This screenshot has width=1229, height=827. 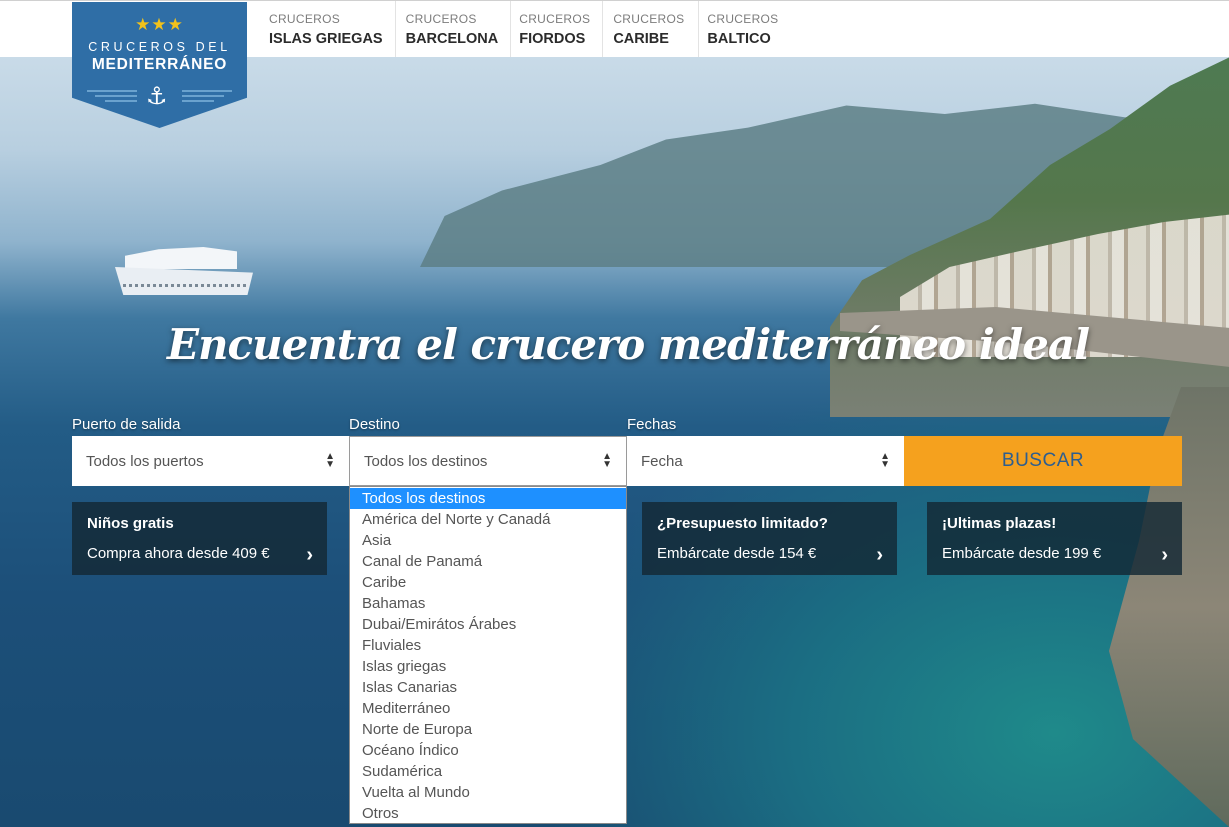 What do you see at coordinates (1054, 538) in the screenshot?
I see `promo-ultimas-plazas: ¡Ultimas plazas! Embárcate desde 199 € ›` at bounding box center [1054, 538].